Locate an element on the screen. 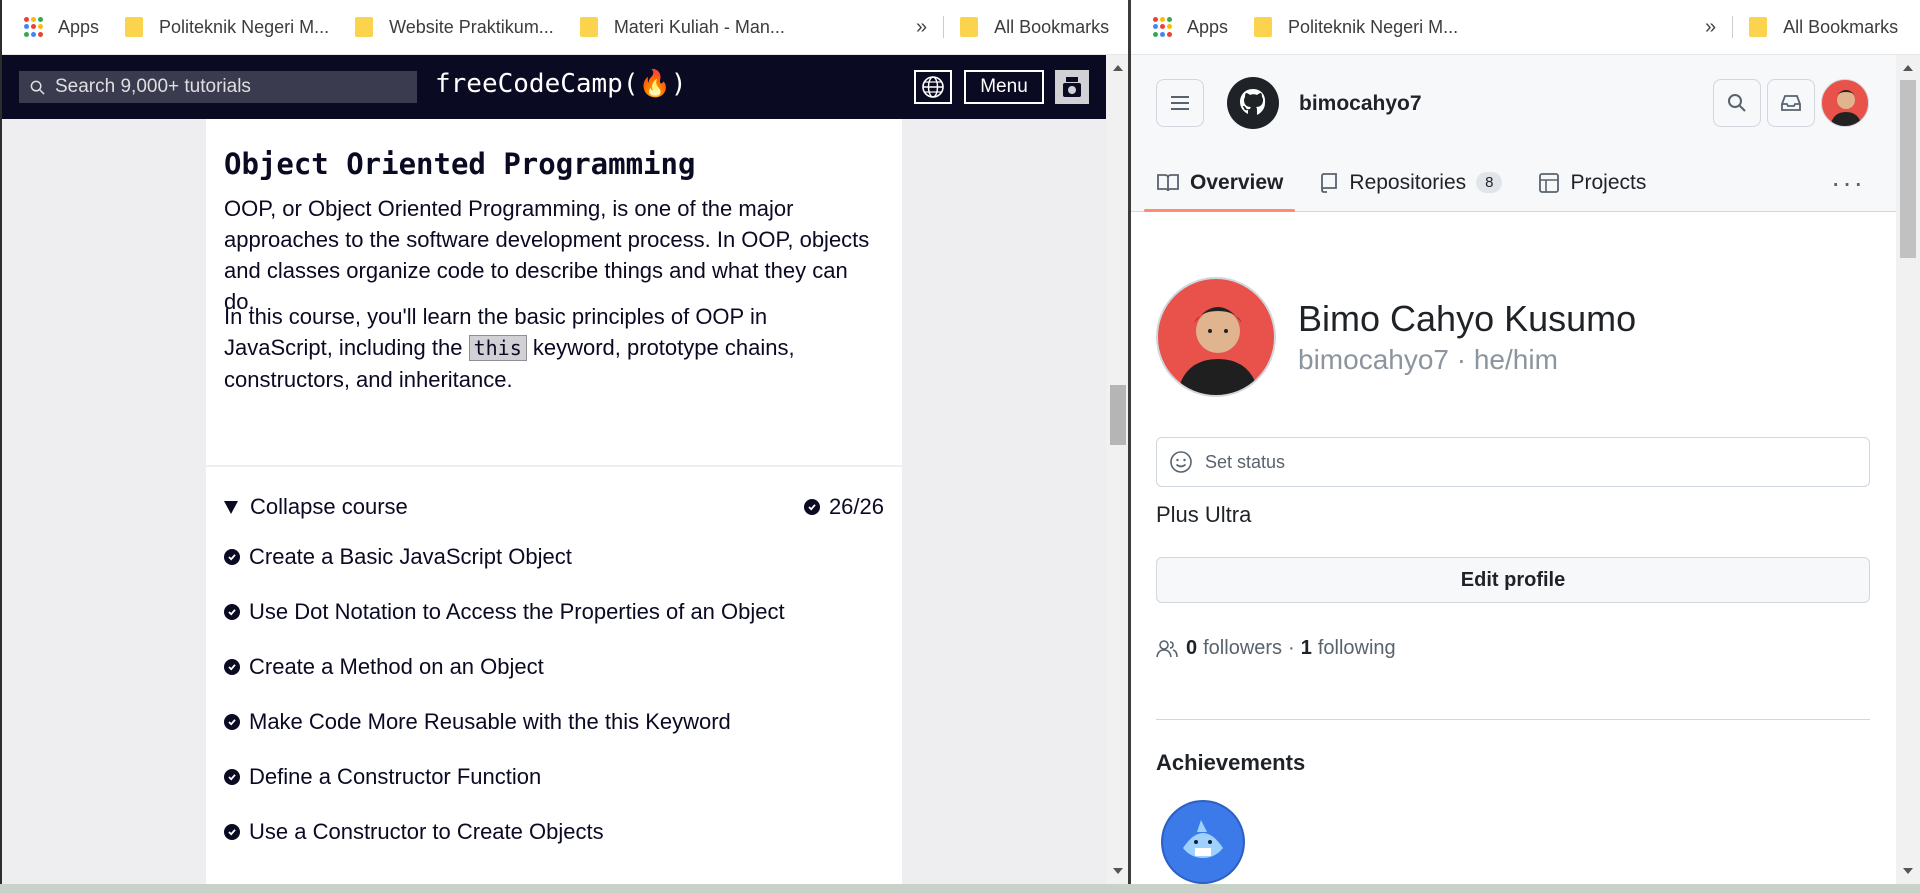  tab-label: Projects is located at coordinates (1608, 182).